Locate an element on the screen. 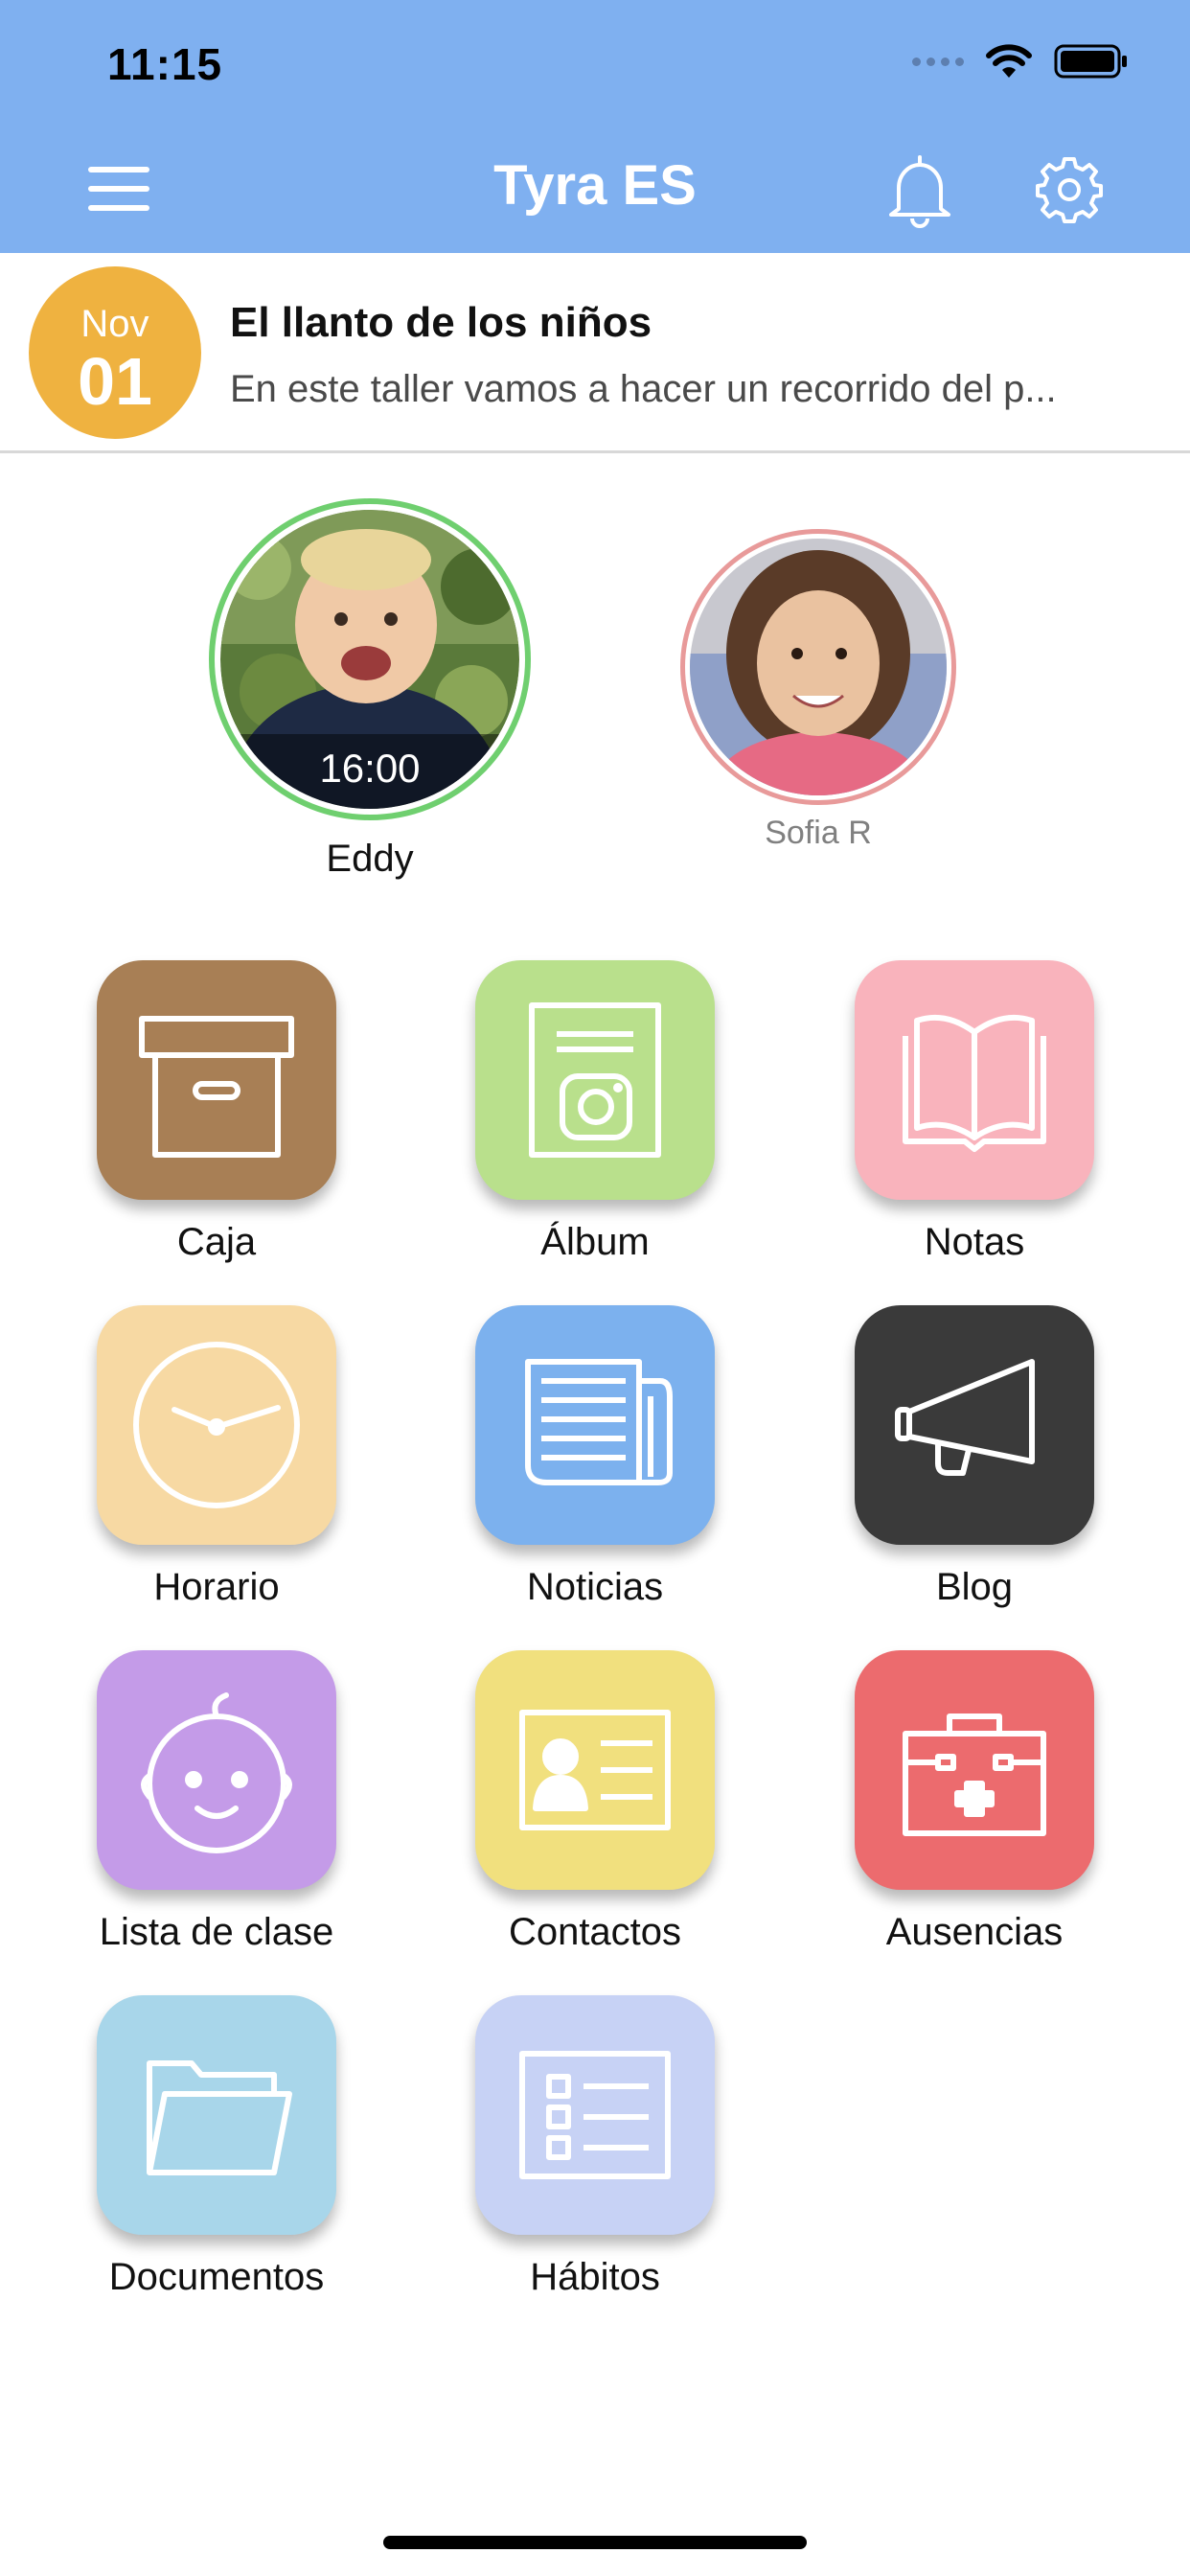  app-horario: Horario is located at coordinates (217, 1473).